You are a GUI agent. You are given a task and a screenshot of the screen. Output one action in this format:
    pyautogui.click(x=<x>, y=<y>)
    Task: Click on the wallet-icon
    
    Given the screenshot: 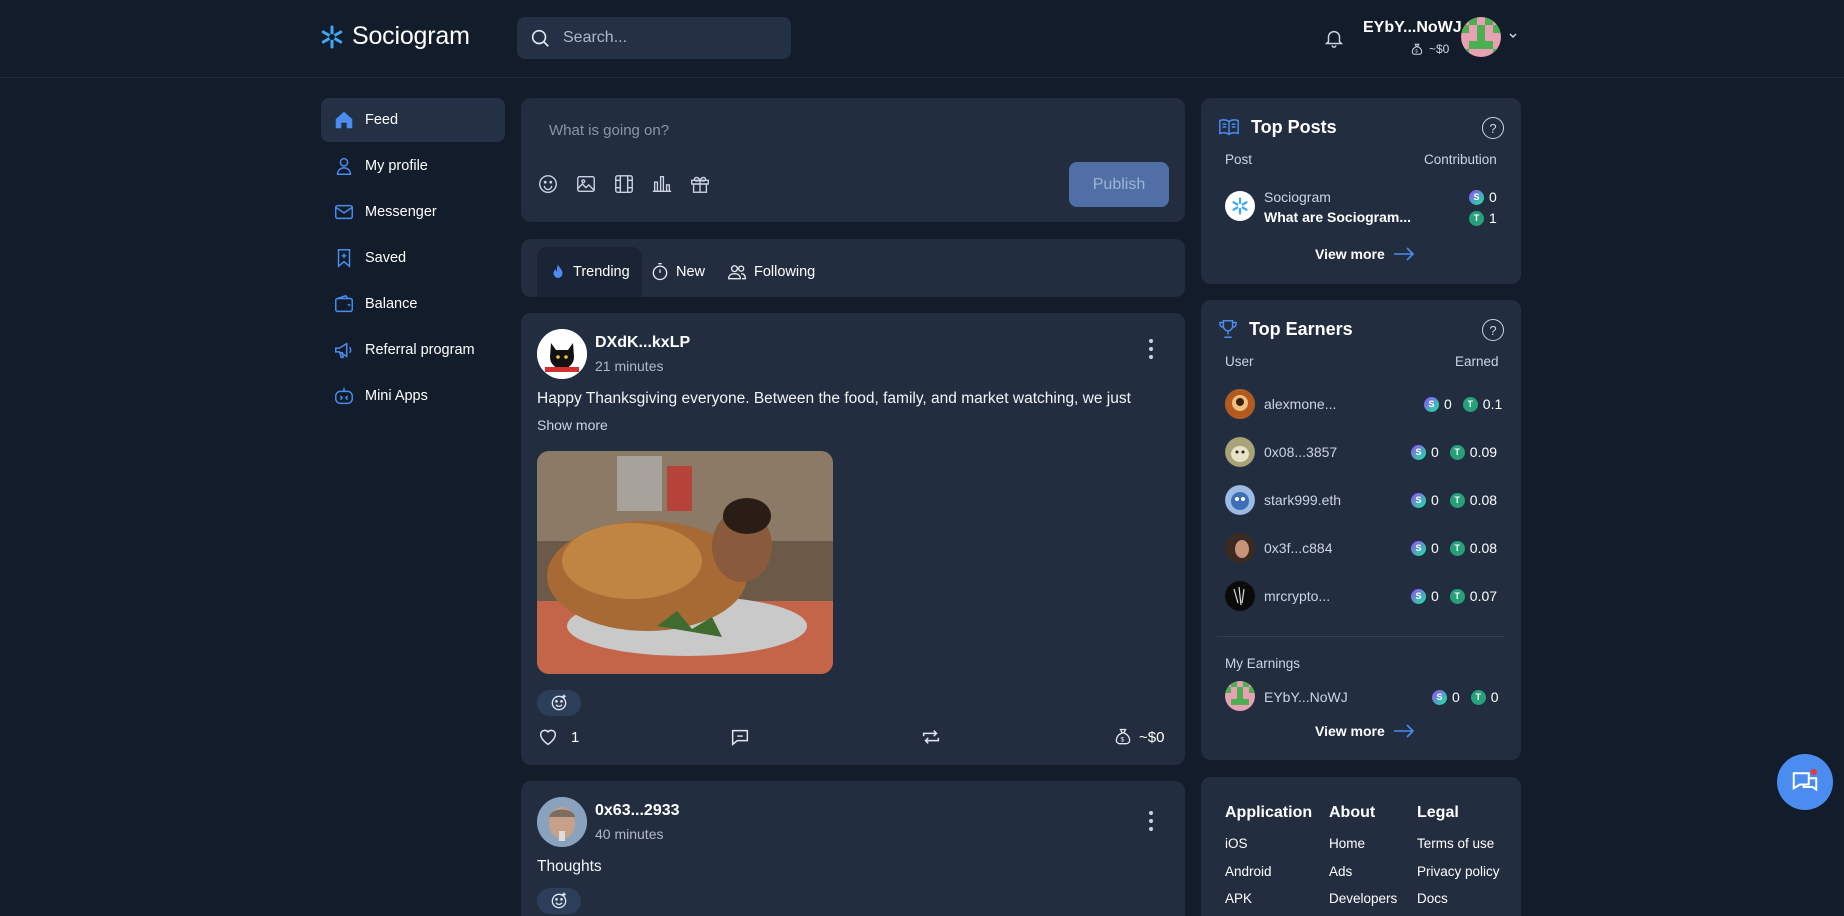 What is the action you would take?
    pyautogui.click(x=344, y=303)
    